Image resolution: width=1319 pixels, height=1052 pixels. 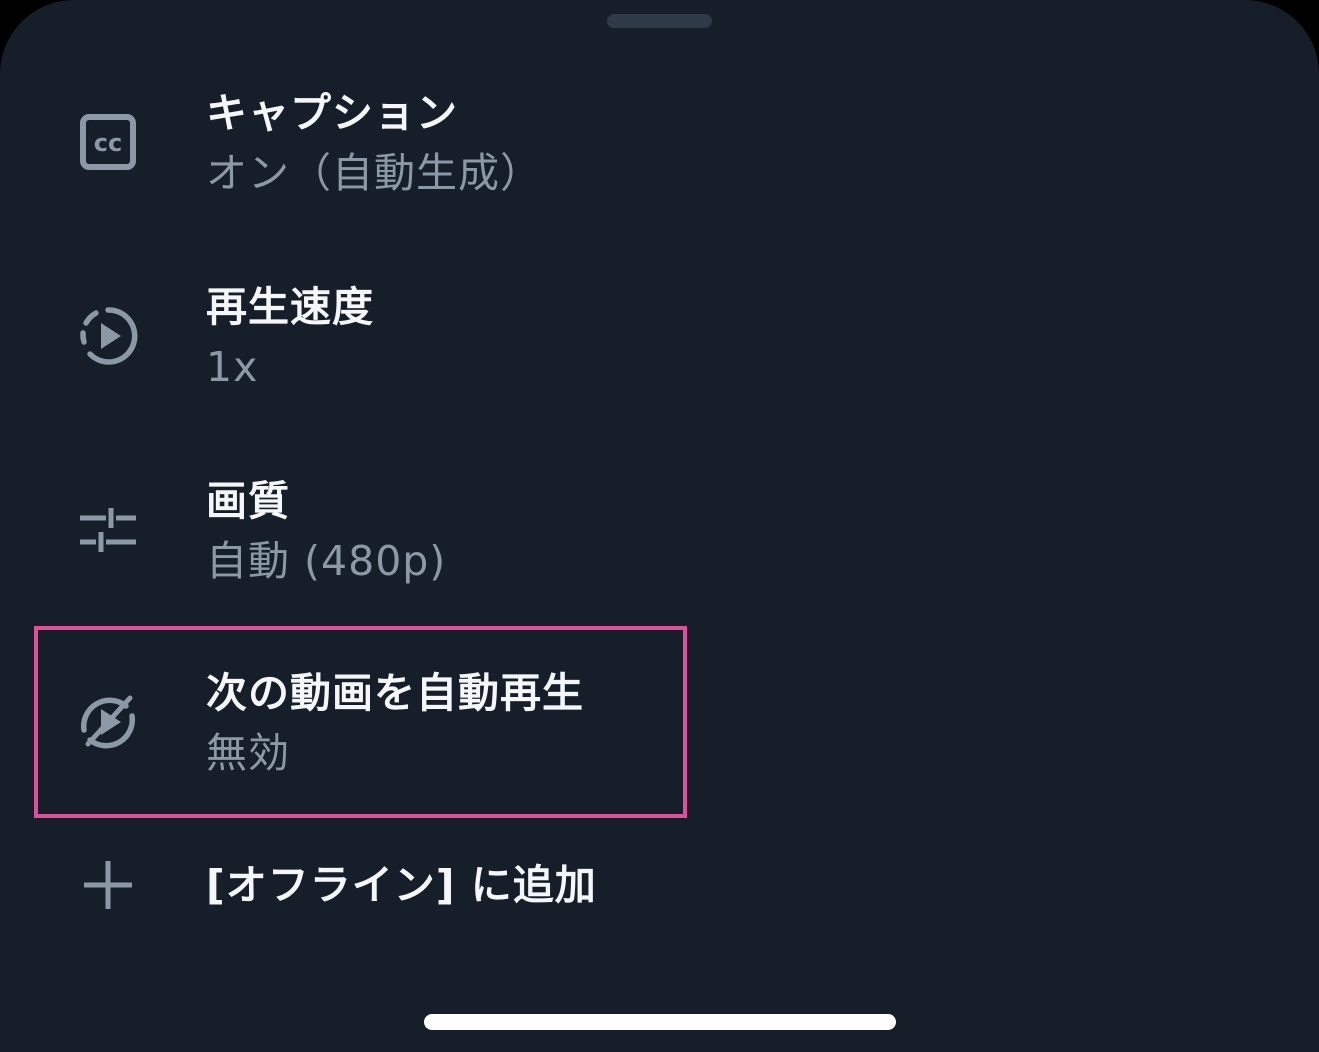 What do you see at coordinates (332, 113) in the screenshot?
I see `captions-title: キャプション` at bounding box center [332, 113].